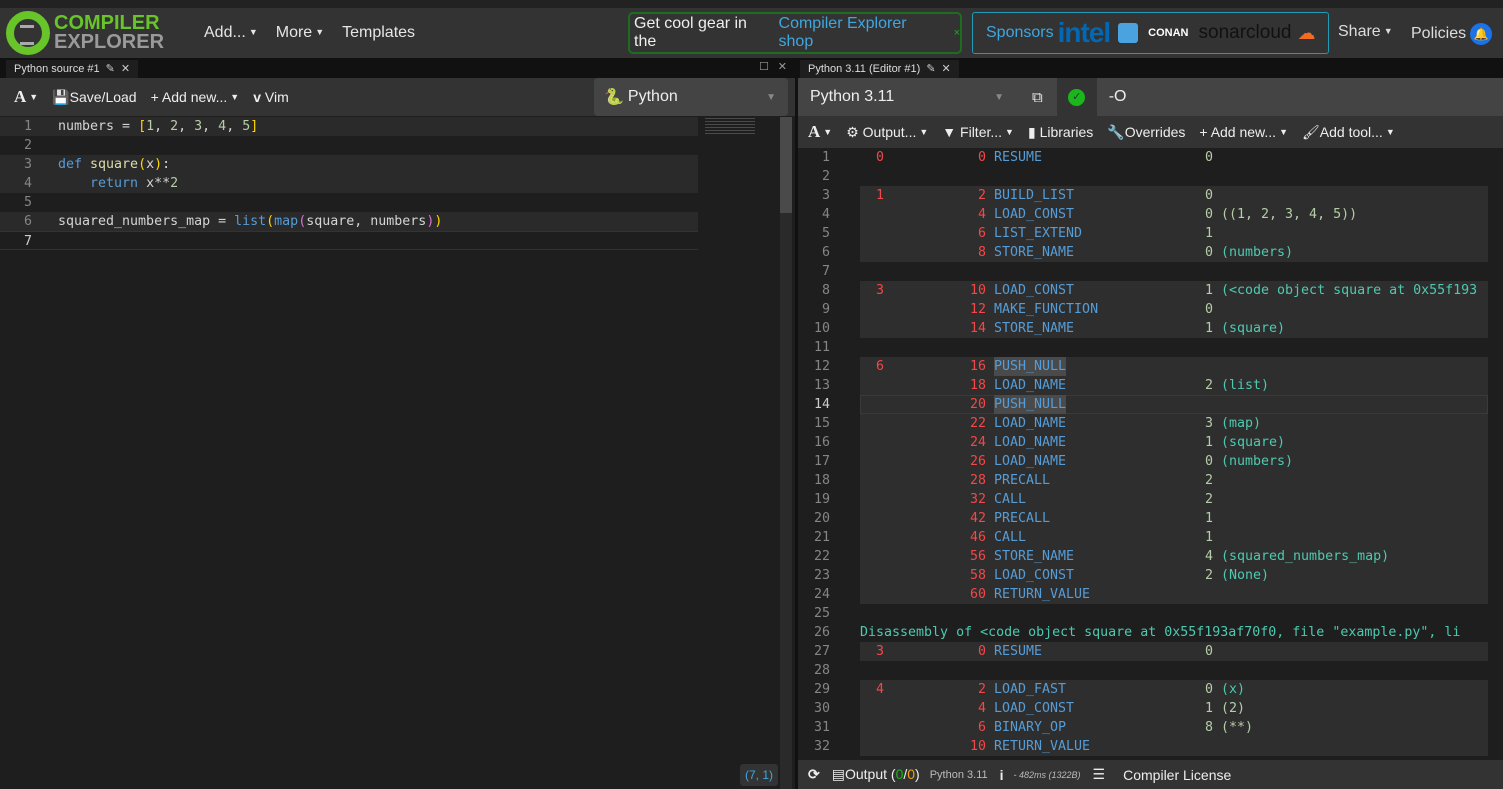  Describe the element at coordinates (821, 670) in the screenshot. I see `line-number: 28` at that location.